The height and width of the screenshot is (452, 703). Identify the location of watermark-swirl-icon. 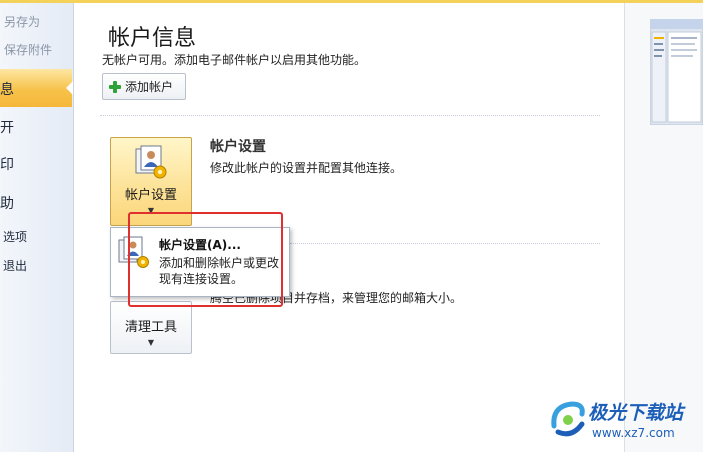
(568, 419).